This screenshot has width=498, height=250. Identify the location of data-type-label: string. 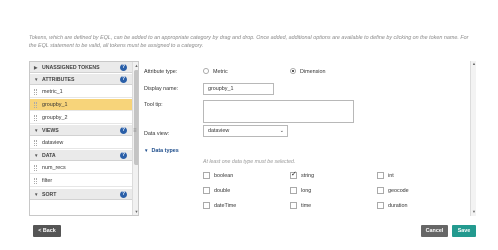
(308, 176).